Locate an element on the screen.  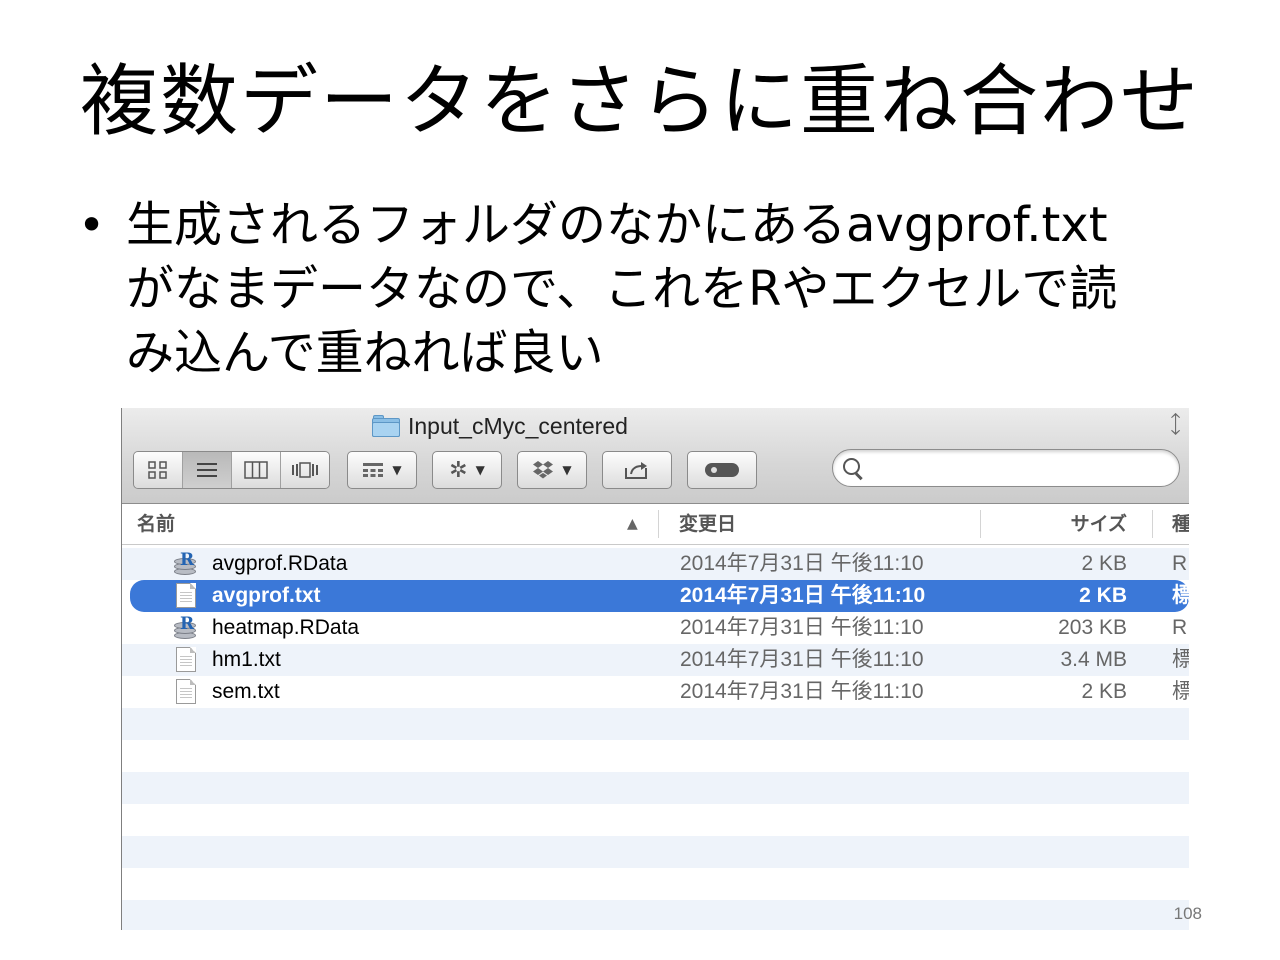
column-header-name: 名前 is located at coordinates (156, 524).